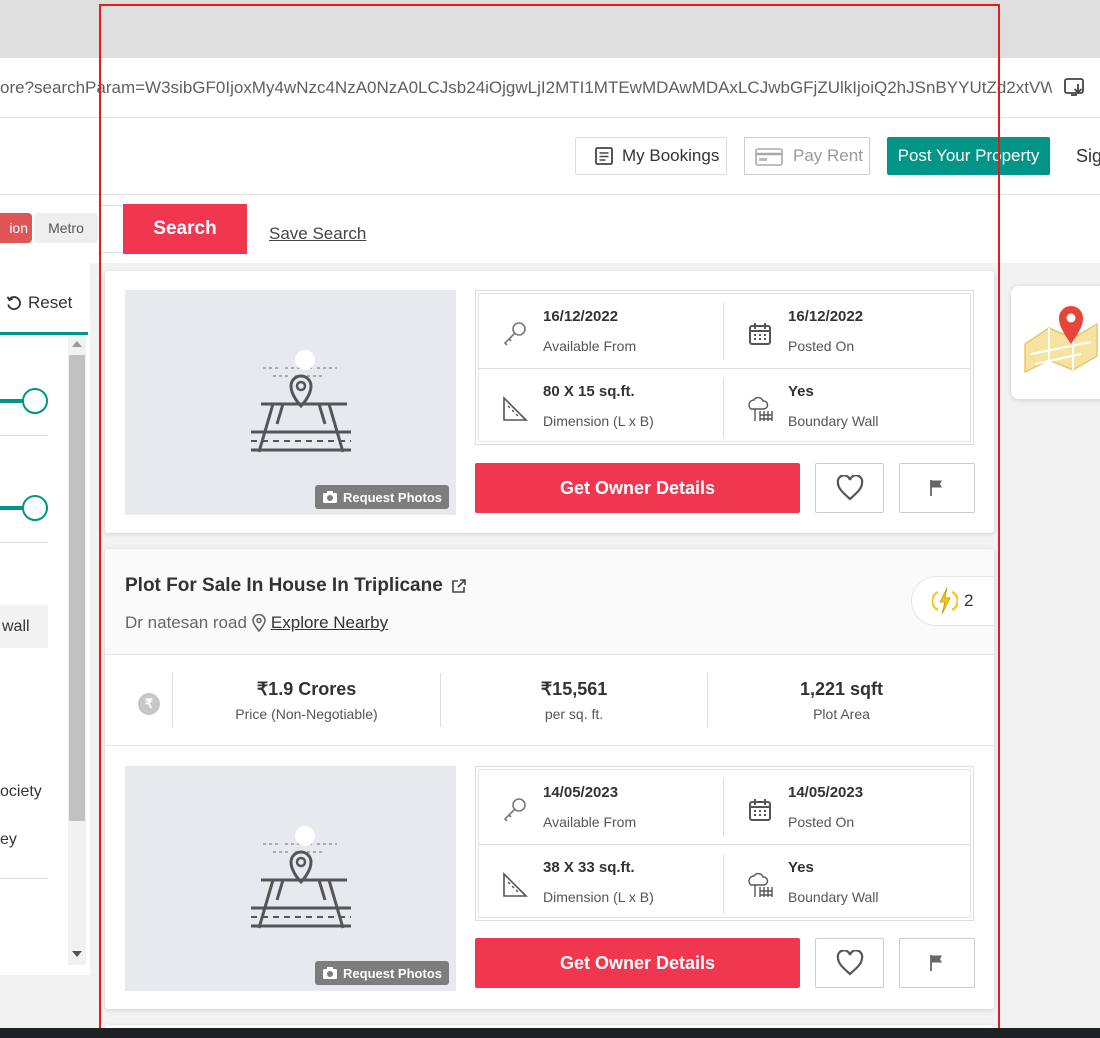  What do you see at coordinates (306, 689) in the screenshot?
I see `price-value: ₹1.9 Crores` at bounding box center [306, 689].